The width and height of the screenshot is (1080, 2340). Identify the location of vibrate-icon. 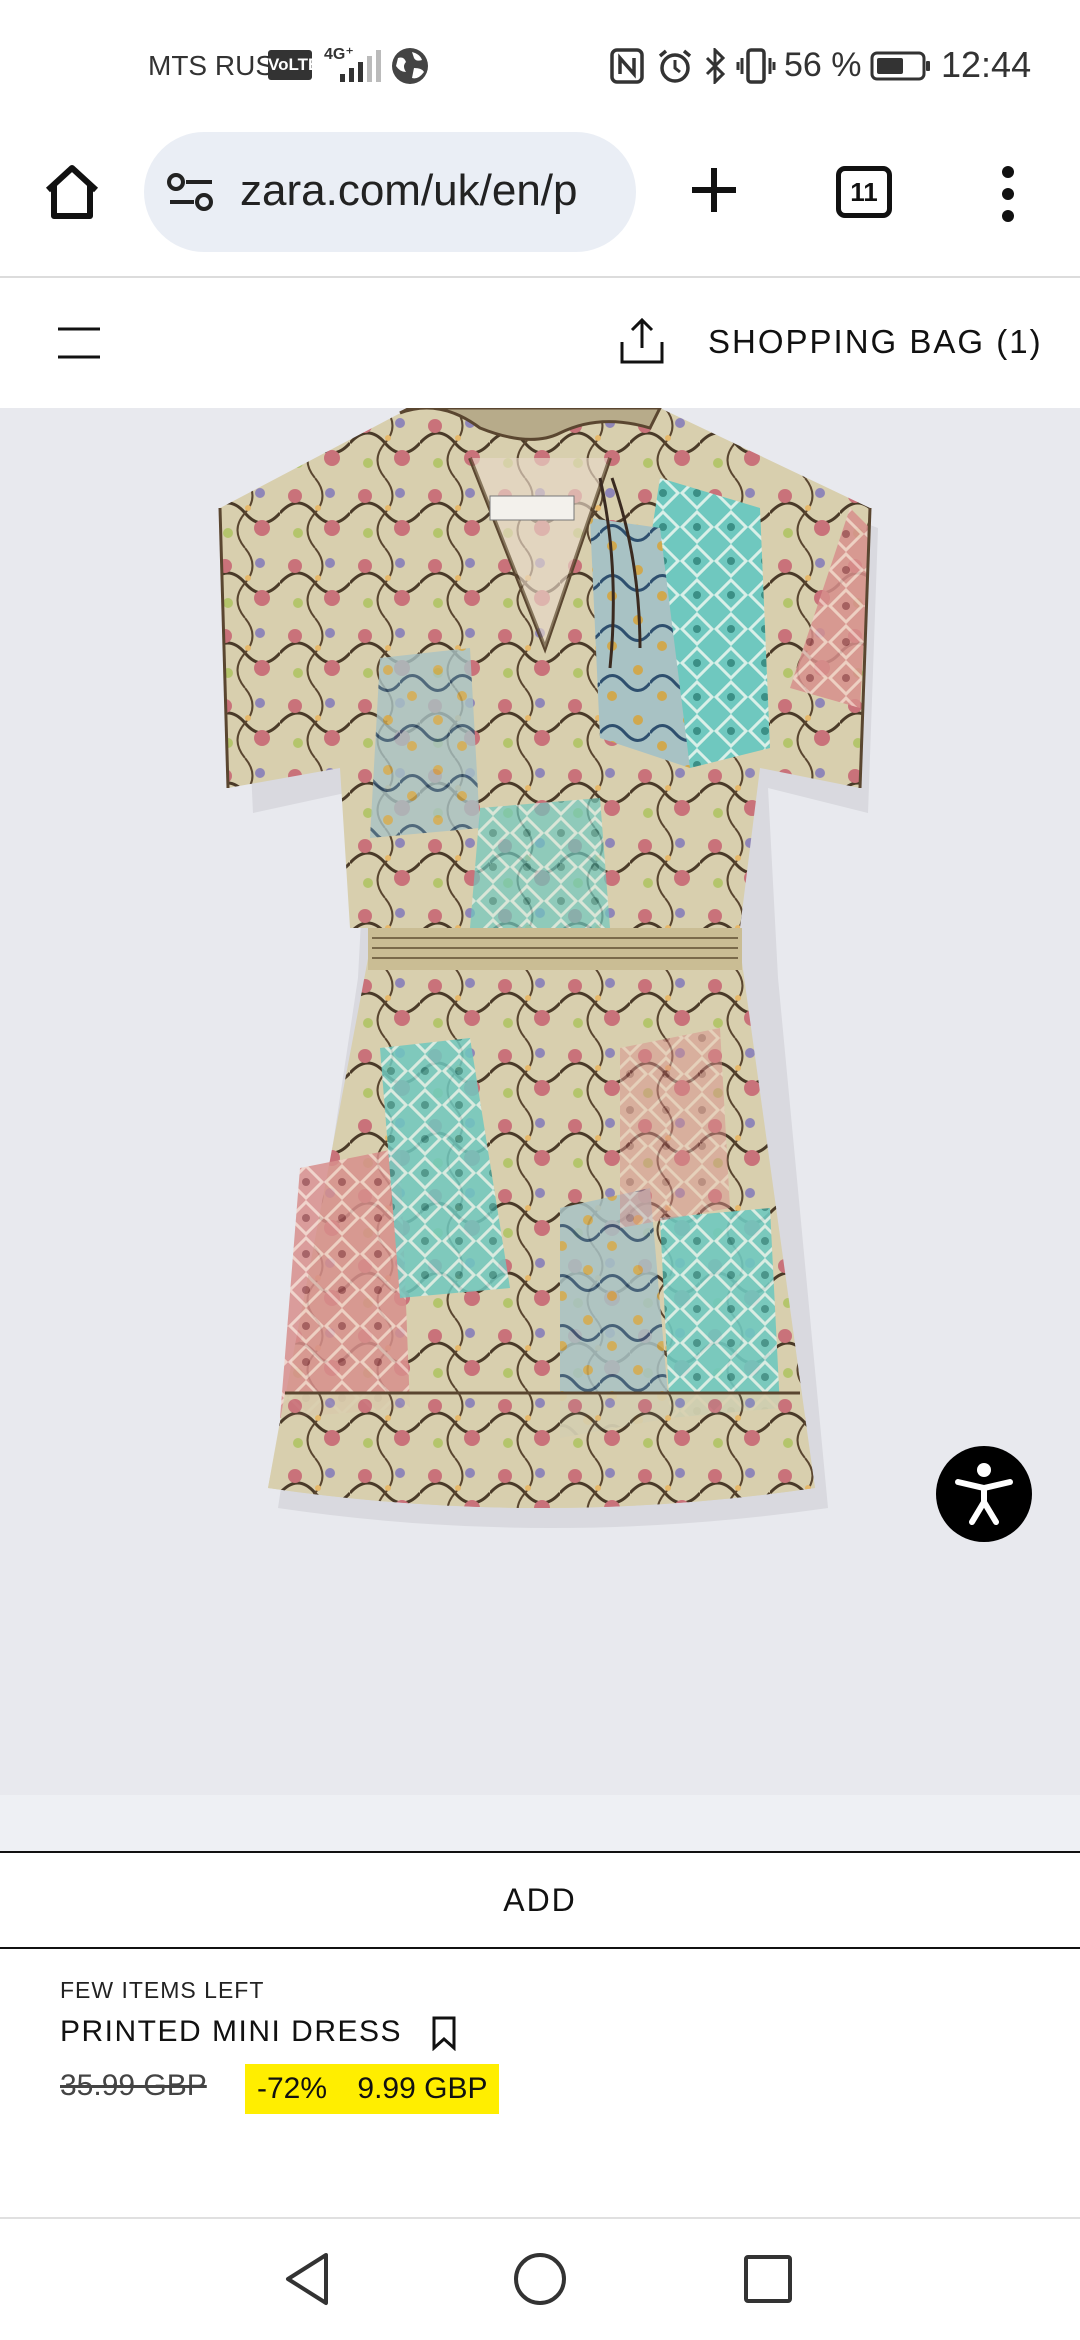
(756, 66).